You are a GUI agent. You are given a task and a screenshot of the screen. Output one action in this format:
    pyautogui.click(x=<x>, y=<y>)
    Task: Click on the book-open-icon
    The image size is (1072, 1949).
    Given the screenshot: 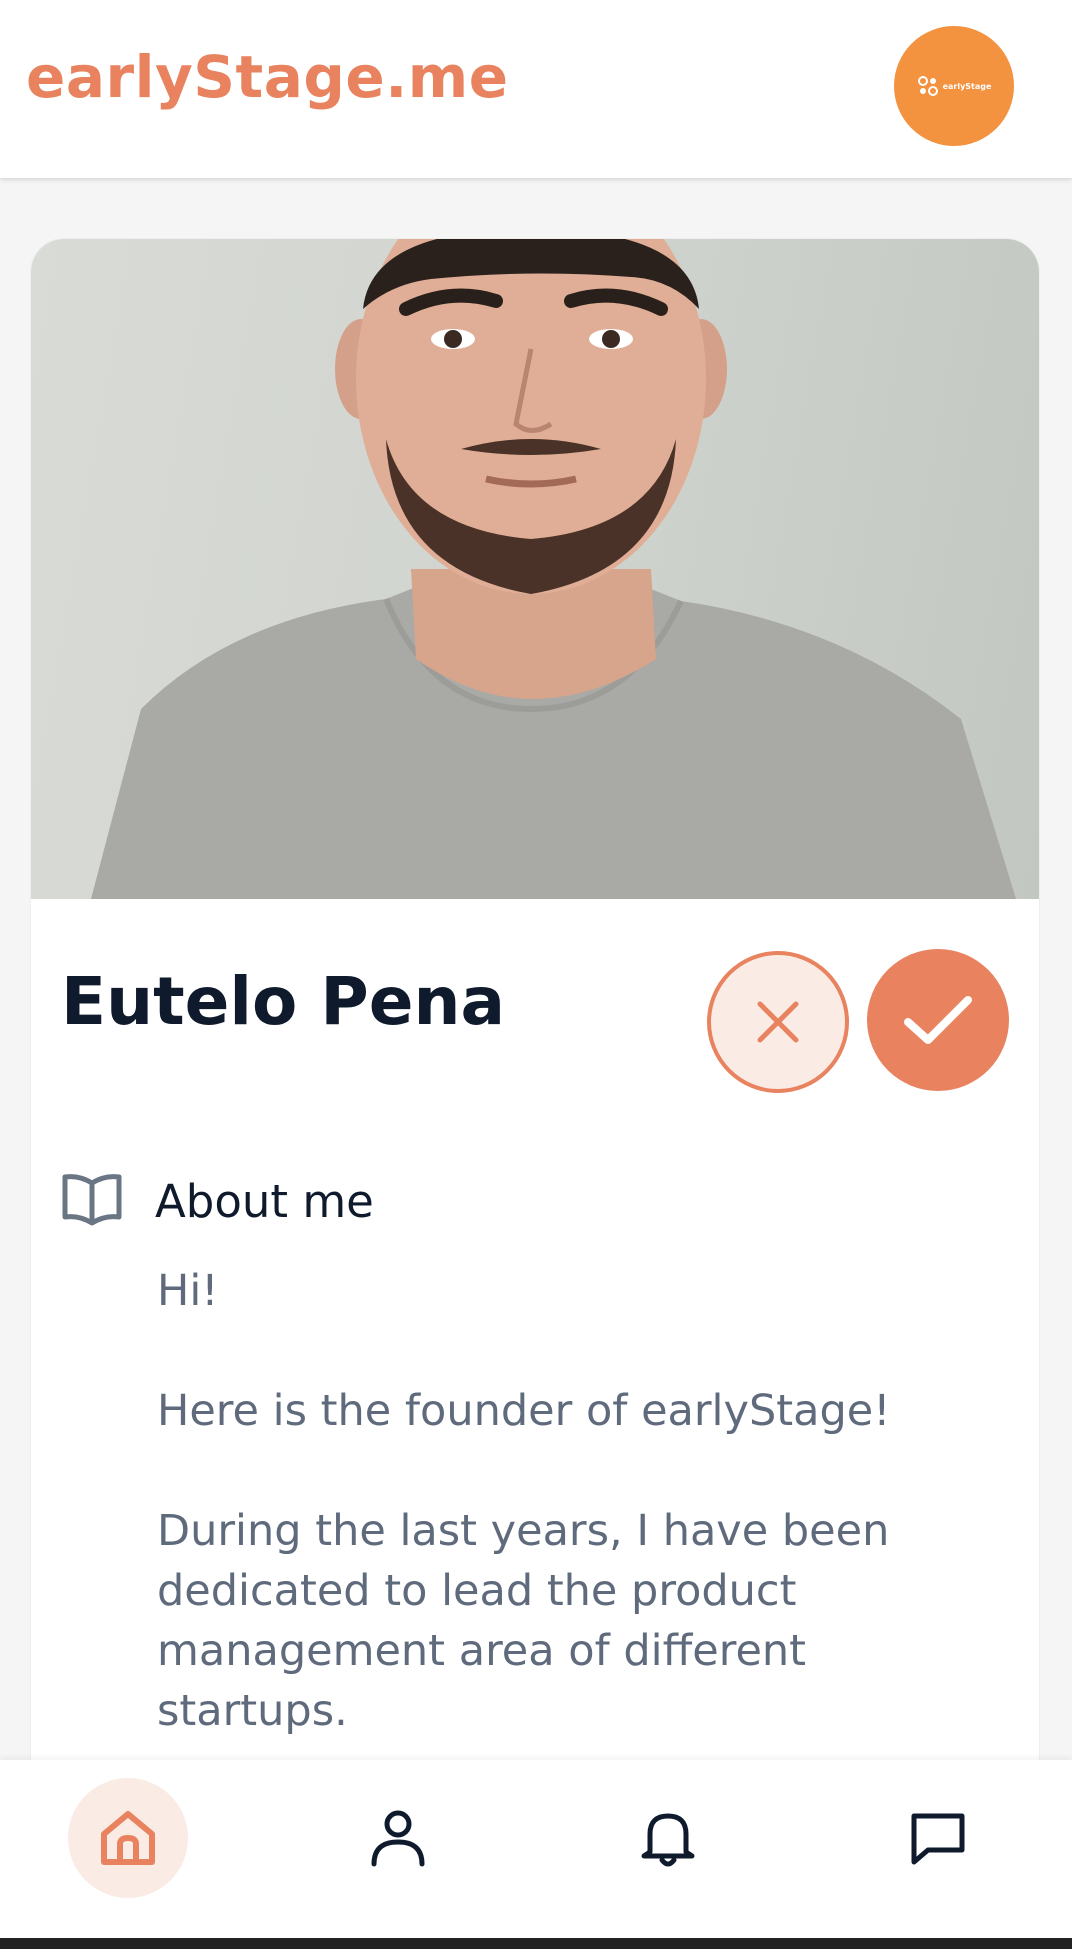 What is the action you would take?
    pyautogui.click(x=92, y=1200)
    